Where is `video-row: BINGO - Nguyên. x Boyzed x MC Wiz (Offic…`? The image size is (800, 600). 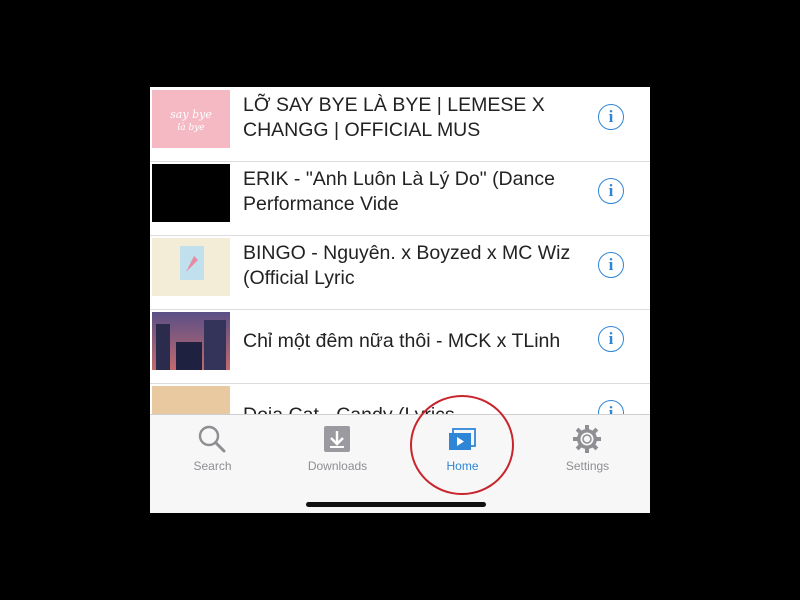
video-row: BINGO - Nguyên. x Boyzed x MC Wiz (Offic… is located at coordinates (400, 272).